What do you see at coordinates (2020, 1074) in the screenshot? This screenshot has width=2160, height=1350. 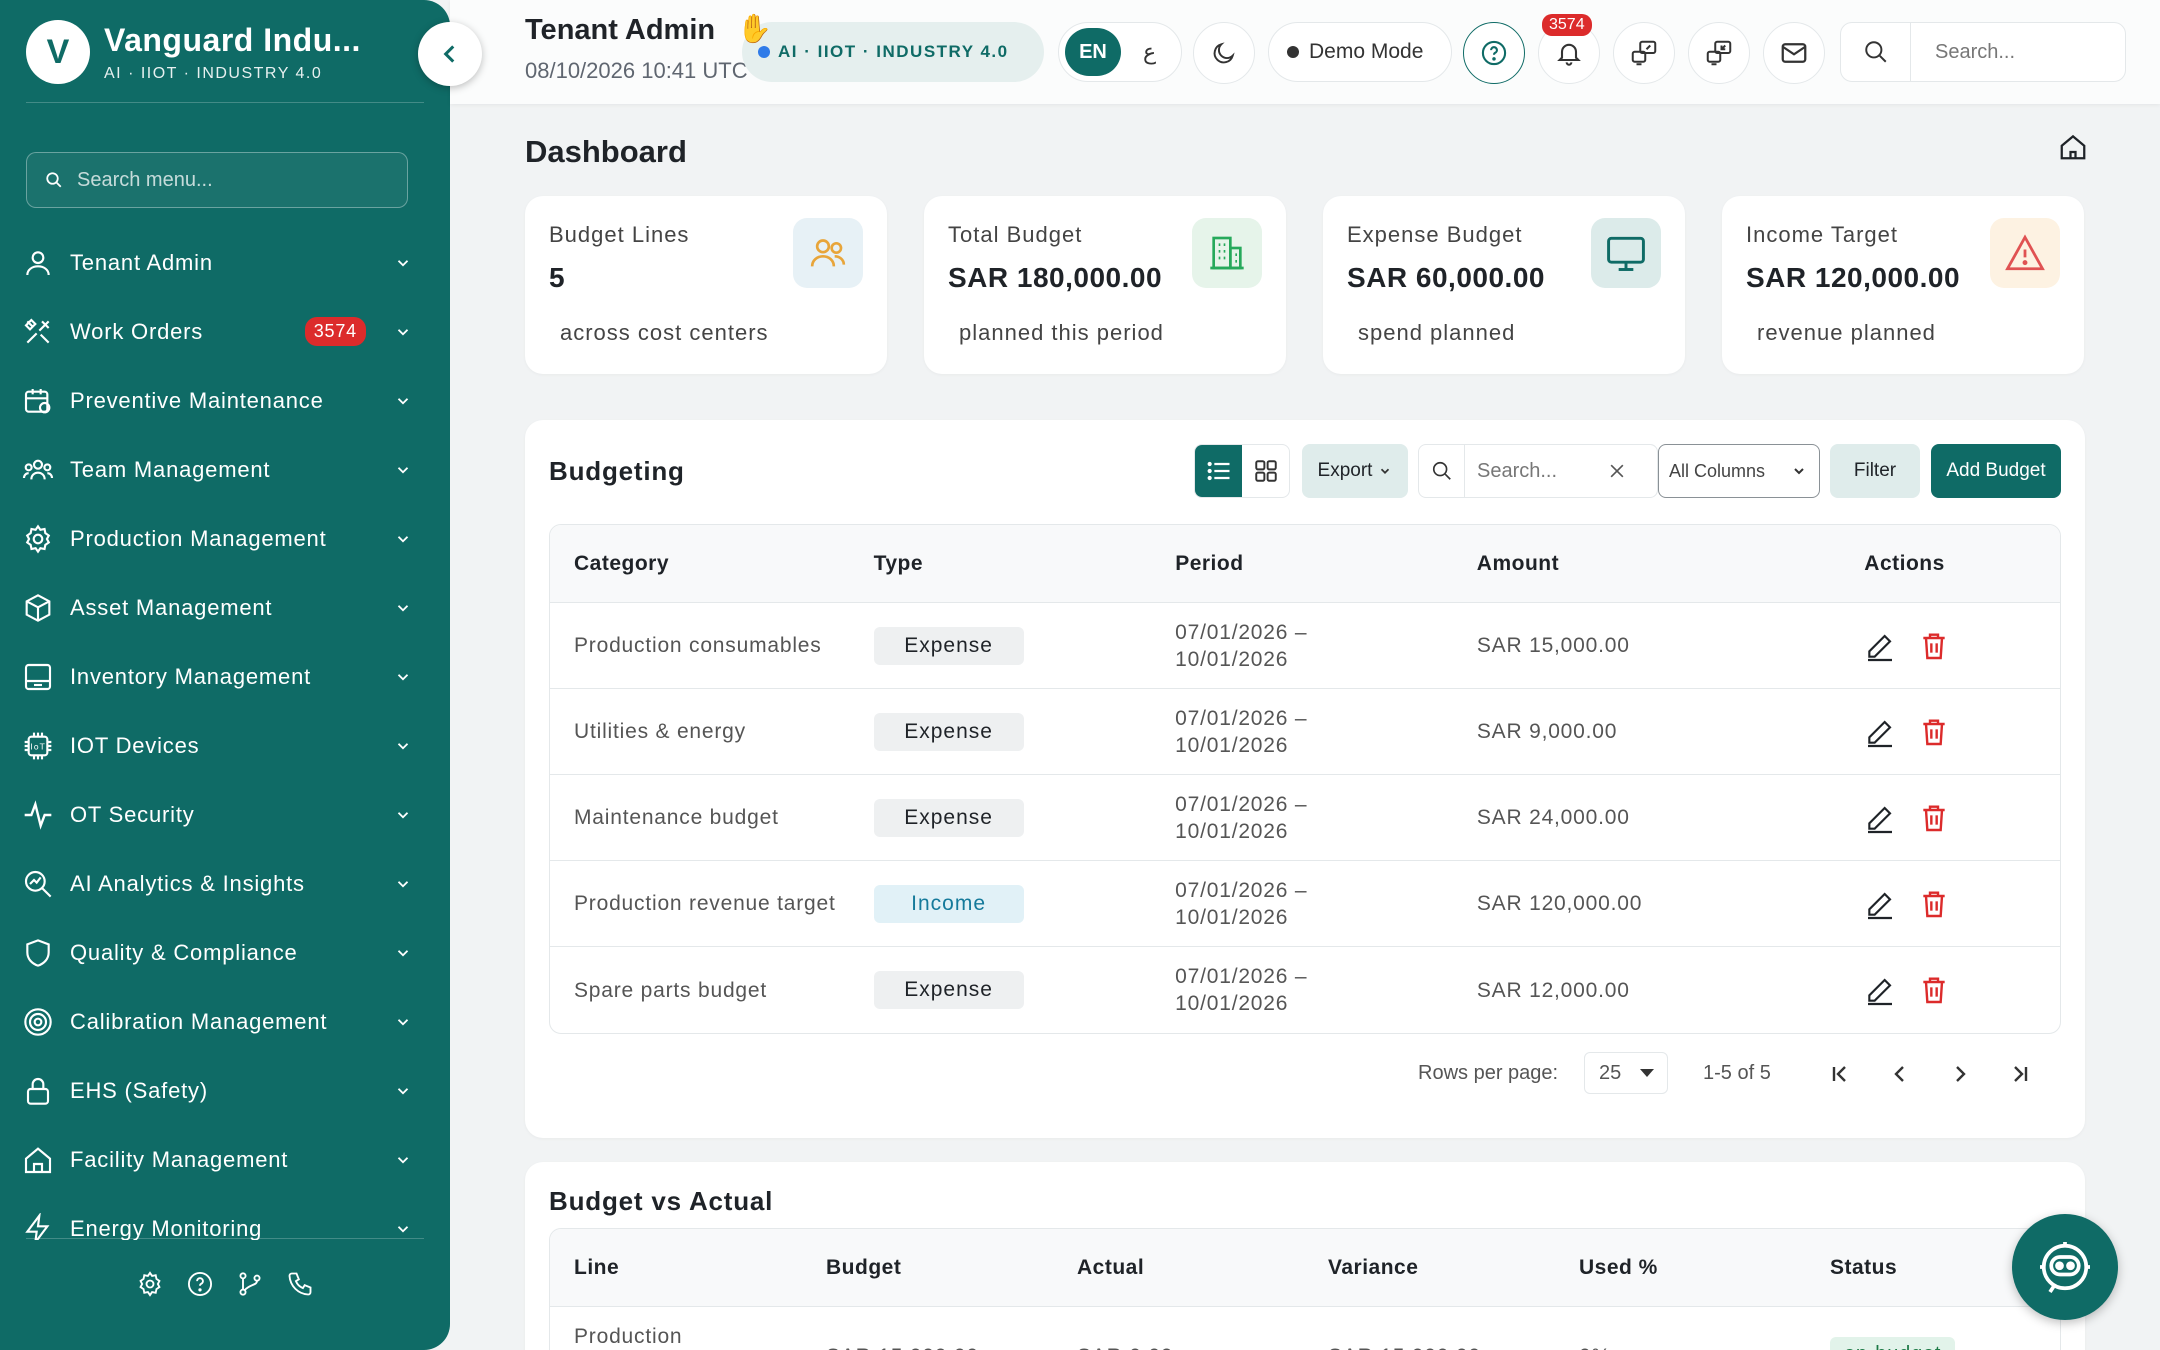 I see `last-page-icon` at bounding box center [2020, 1074].